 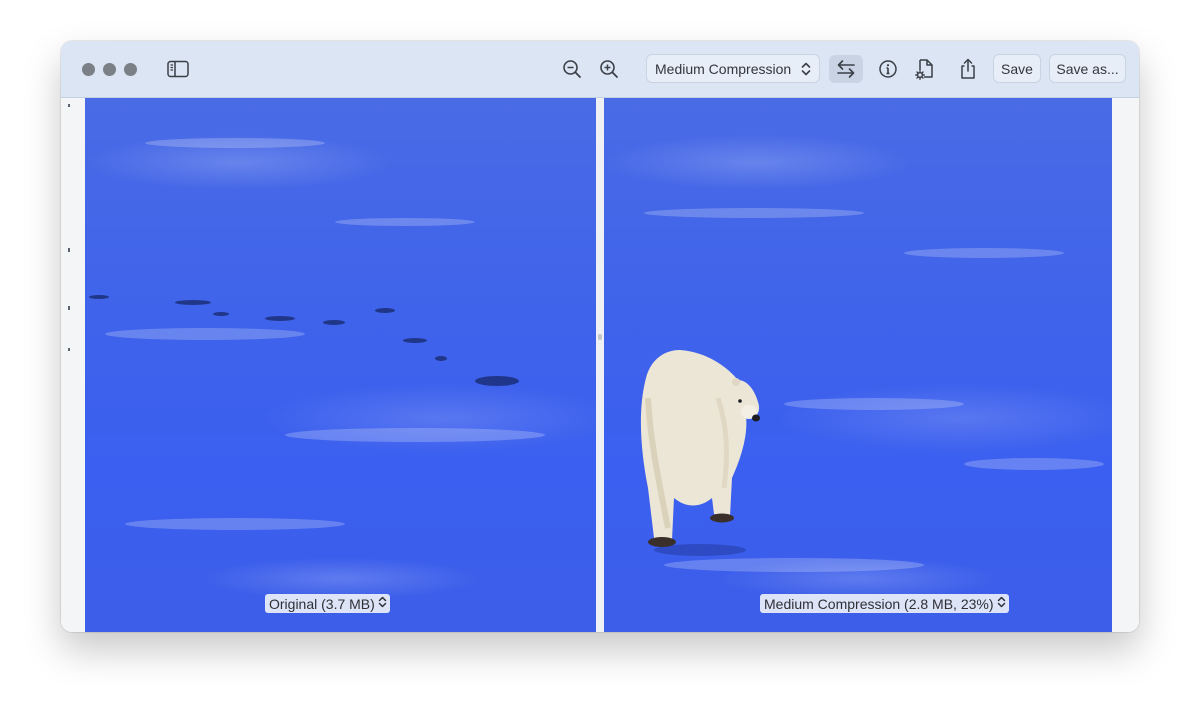 I want to click on share-icon, so click(x=968, y=69).